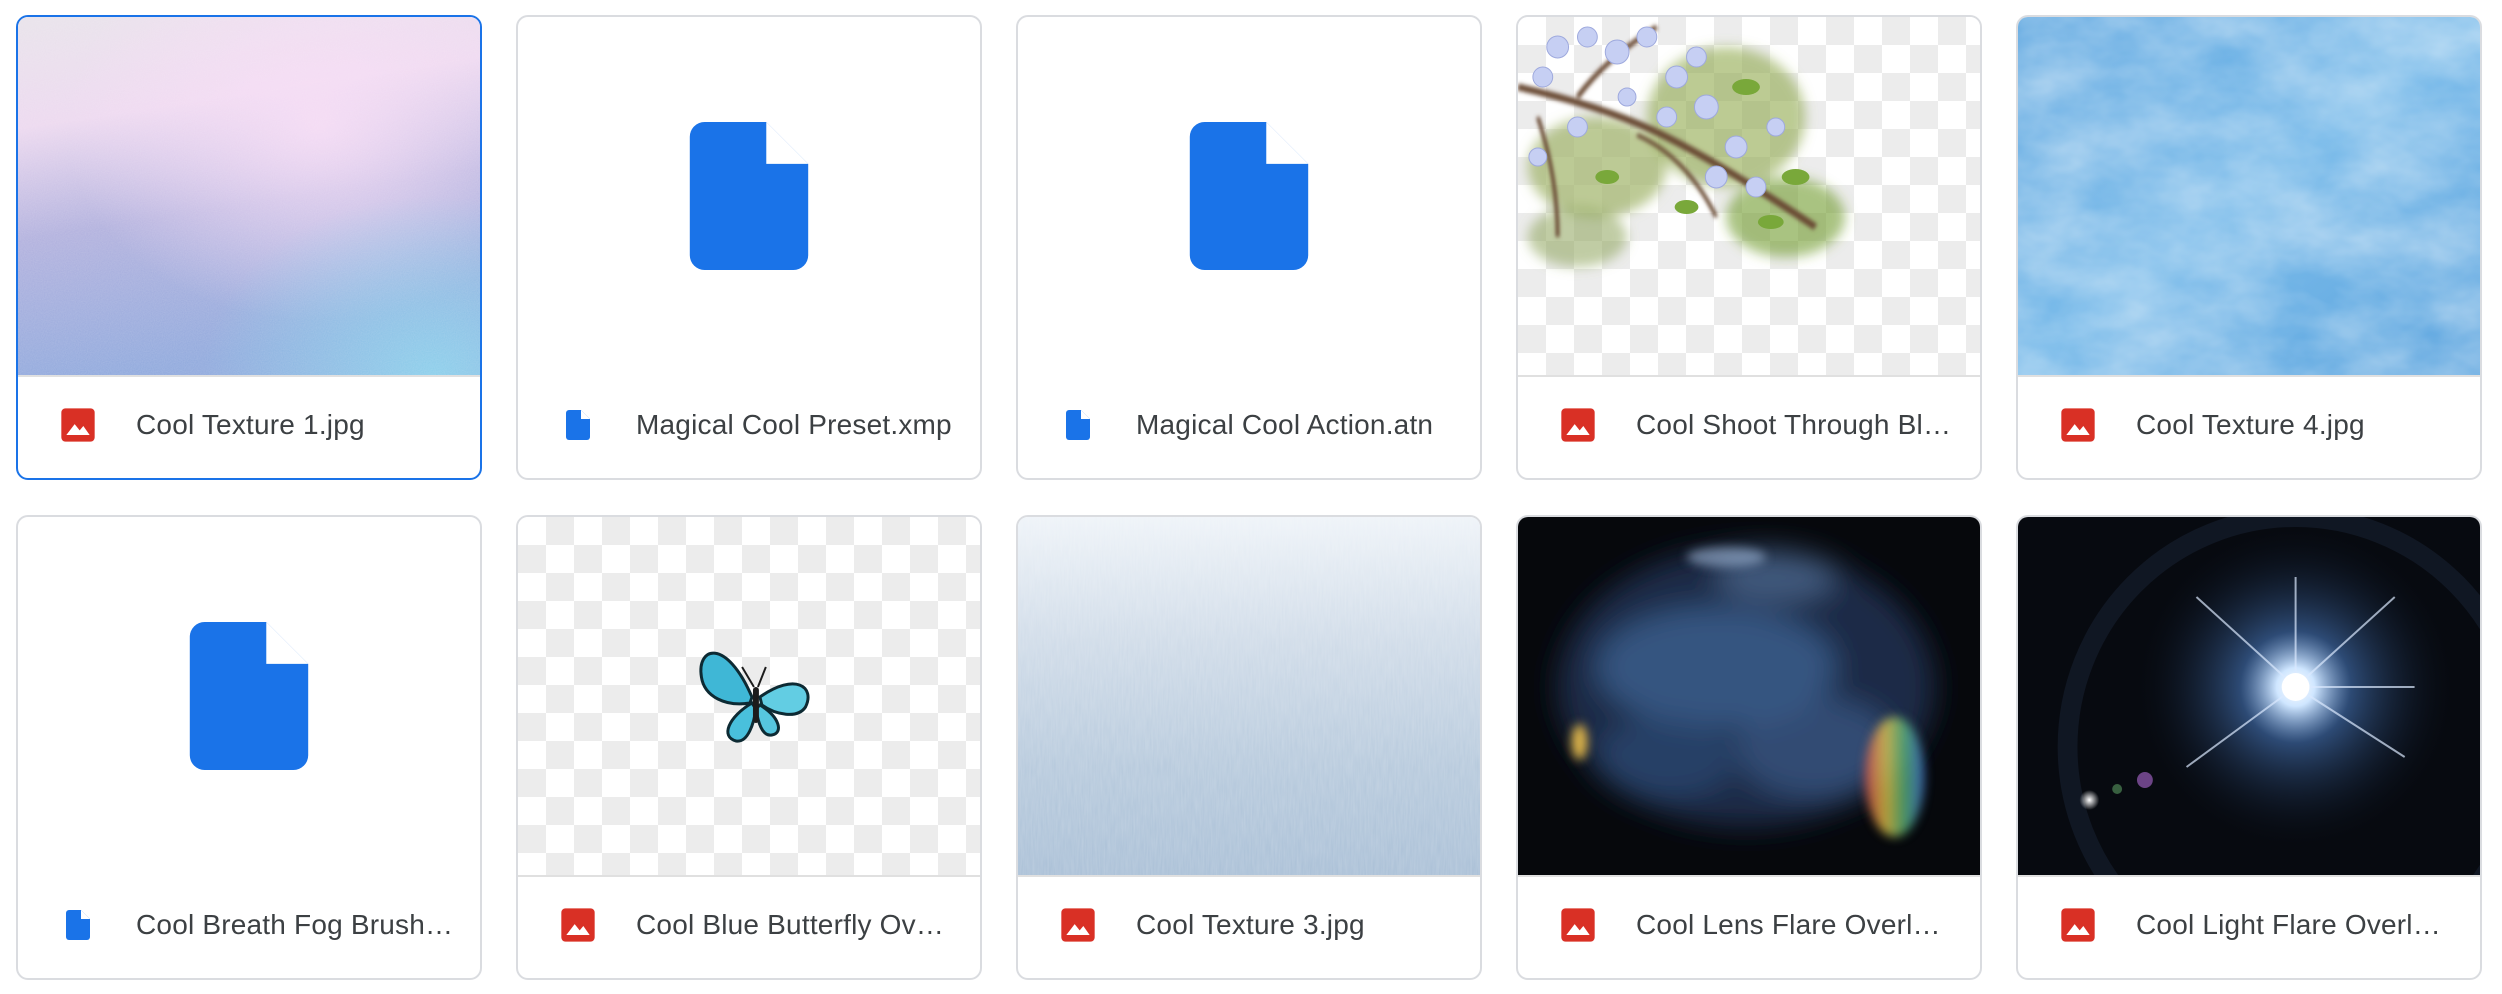 The width and height of the screenshot is (2502, 994). Describe the element at coordinates (1796, 424) in the screenshot. I see `file-name: Cool Shoot Through Blossom.png` at that location.